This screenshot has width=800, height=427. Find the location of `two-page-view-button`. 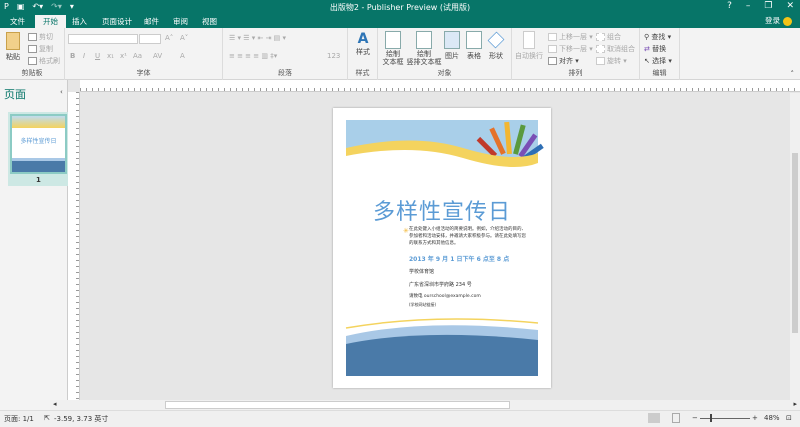

two-page-view-button is located at coordinates (676, 418).